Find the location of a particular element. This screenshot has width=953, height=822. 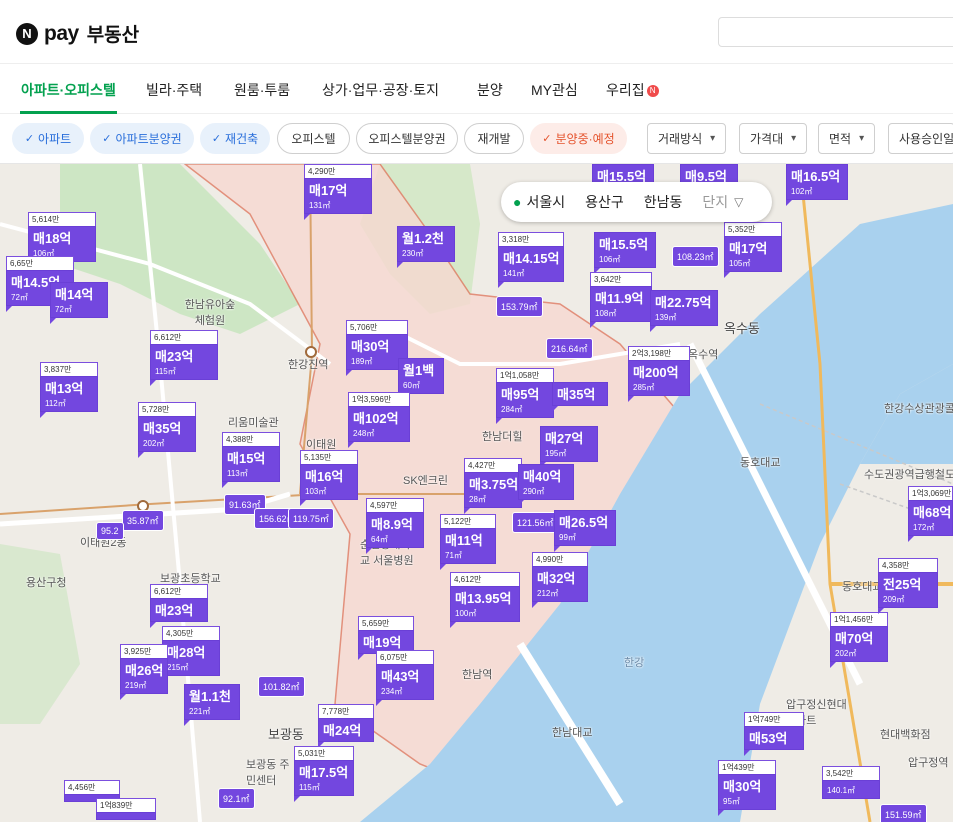

dropdown-label: 거래방식 is located at coordinates (680, 139).